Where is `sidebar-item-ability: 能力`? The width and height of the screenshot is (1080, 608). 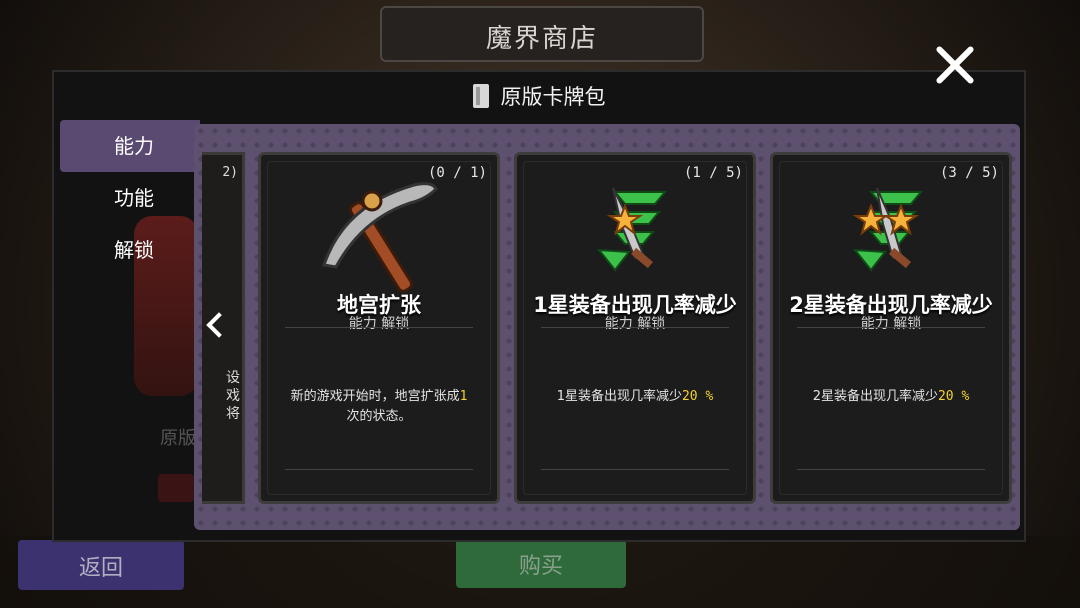
sidebar-item-ability: 能力 is located at coordinates (130, 146).